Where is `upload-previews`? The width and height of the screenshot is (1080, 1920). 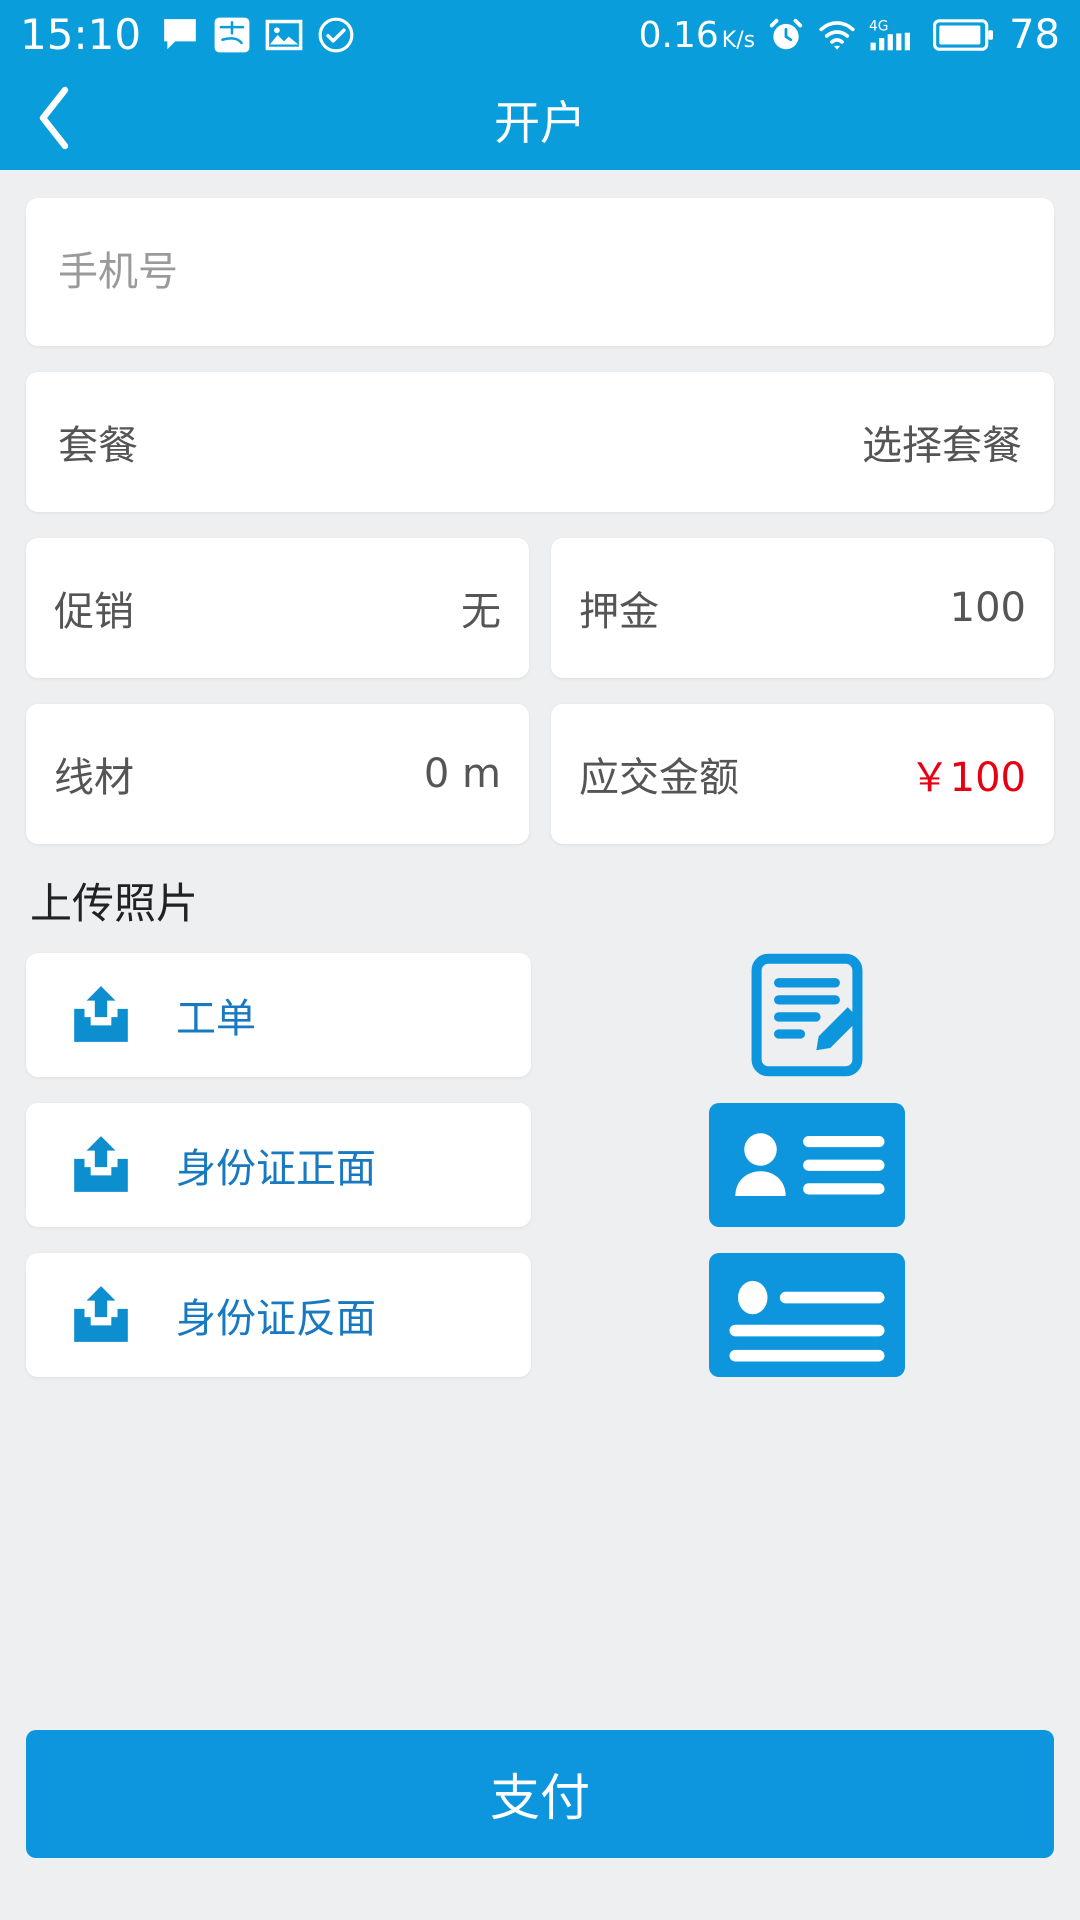
upload-previews is located at coordinates (792, 1165).